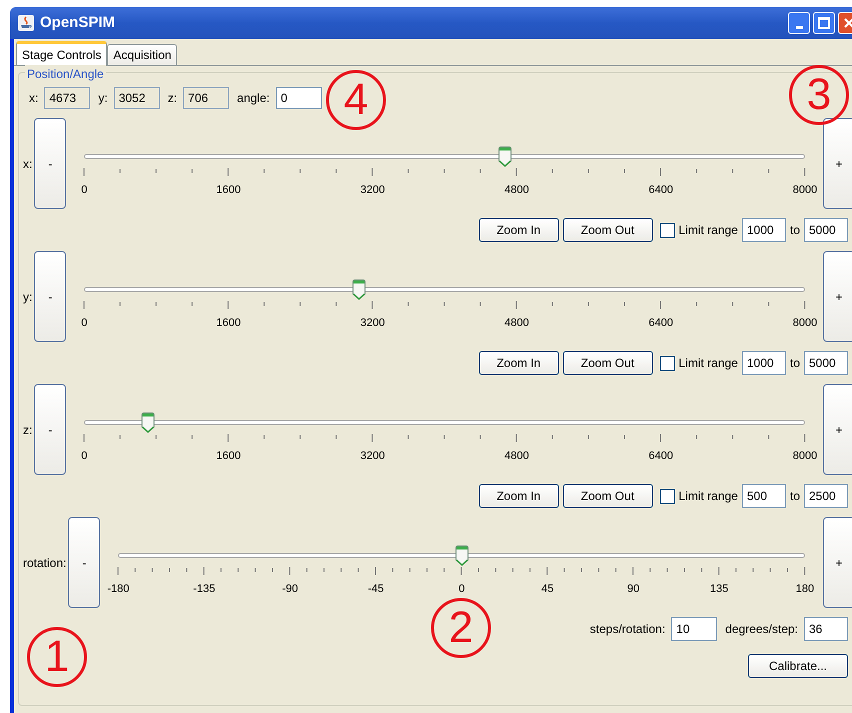 Image resolution: width=852 pixels, height=713 pixels. I want to click on degrees-per-step-label: degrees/step:, so click(761, 629).